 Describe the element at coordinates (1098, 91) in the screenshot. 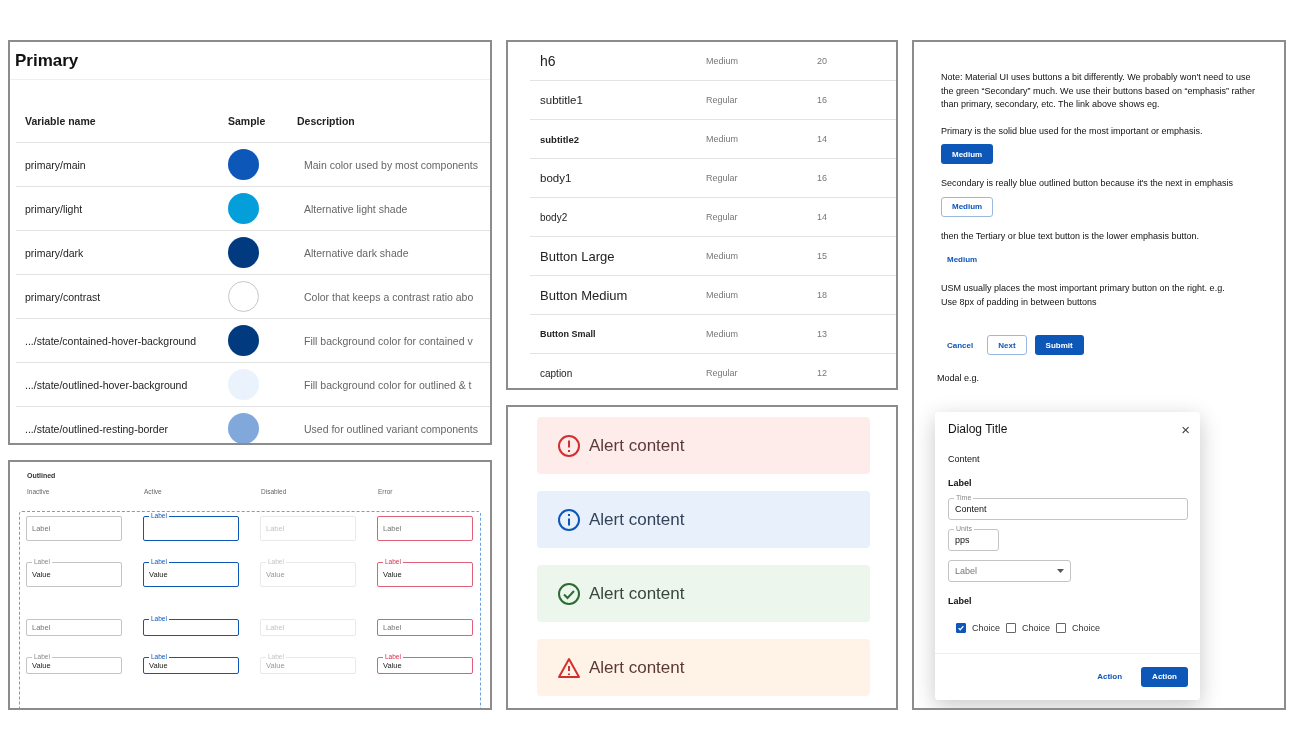

I see `note-text: Note: Material UI uses buttons a bit differently. We probably won't need to use the green “Secondary” much. We use their buttons based on “emphasis” rather than primary, secondary, etc. The link above shows eg.` at that location.